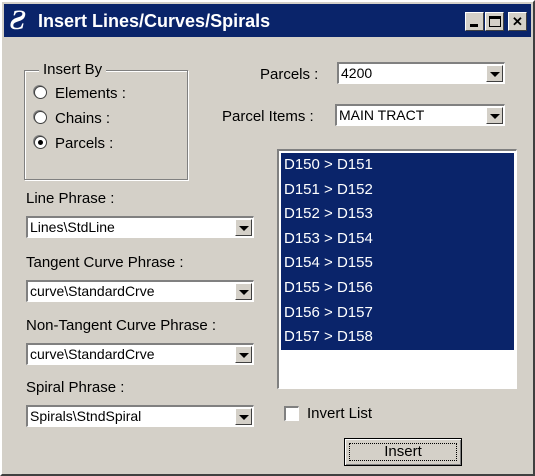  What do you see at coordinates (289, 74) in the screenshot?
I see `parcels-label: Parcels :` at bounding box center [289, 74].